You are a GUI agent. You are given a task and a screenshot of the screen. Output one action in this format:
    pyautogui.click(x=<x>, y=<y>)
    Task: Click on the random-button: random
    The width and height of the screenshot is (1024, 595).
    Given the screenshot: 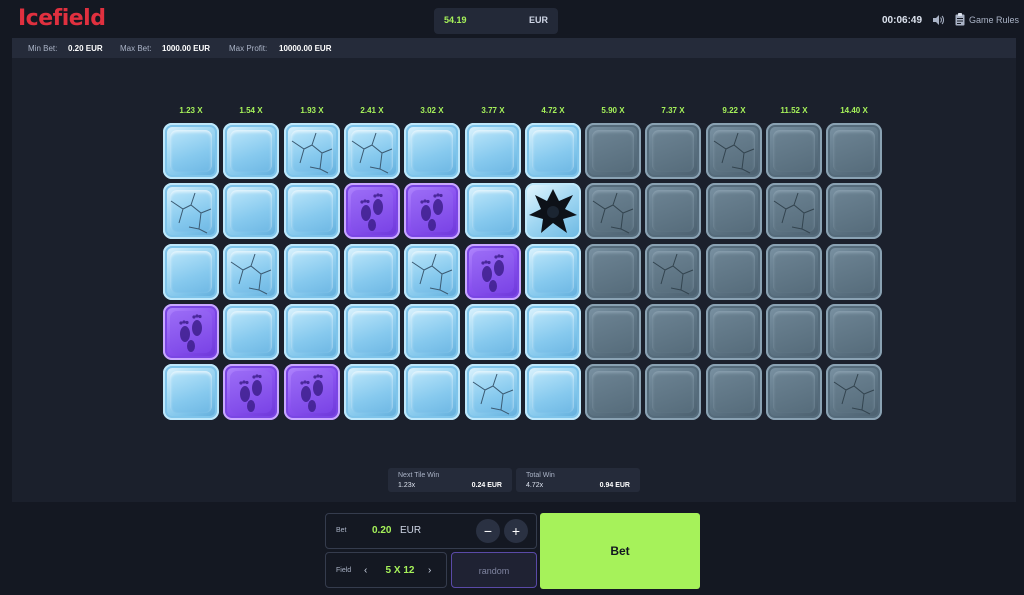 What is the action you would take?
    pyautogui.click(x=494, y=570)
    